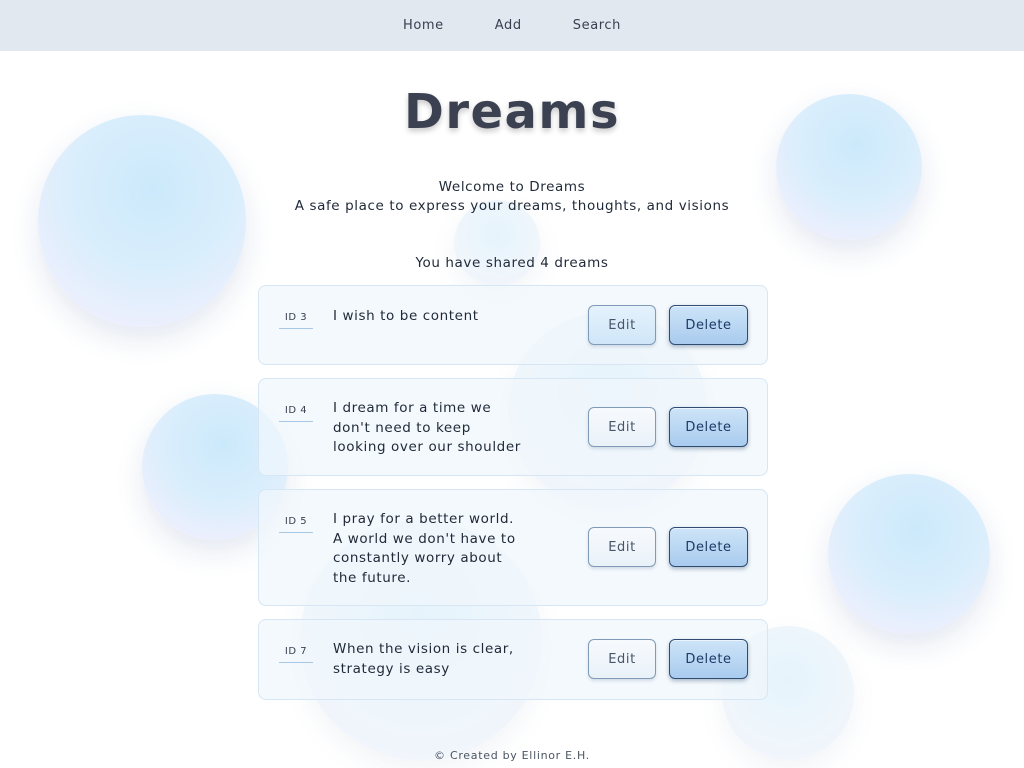 Image resolution: width=1024 pixels, height=768 pixels. What do you see at coordinates (508, 25) in the screenshot?
I see `nav-add-link: Add` at bounding box center [508, 25].